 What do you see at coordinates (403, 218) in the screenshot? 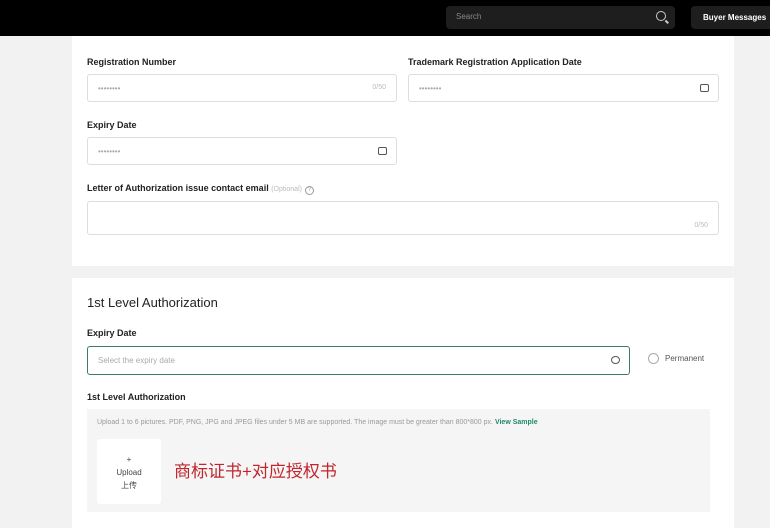
I see `email-input: 0/50` at bounding box center [403, 218].